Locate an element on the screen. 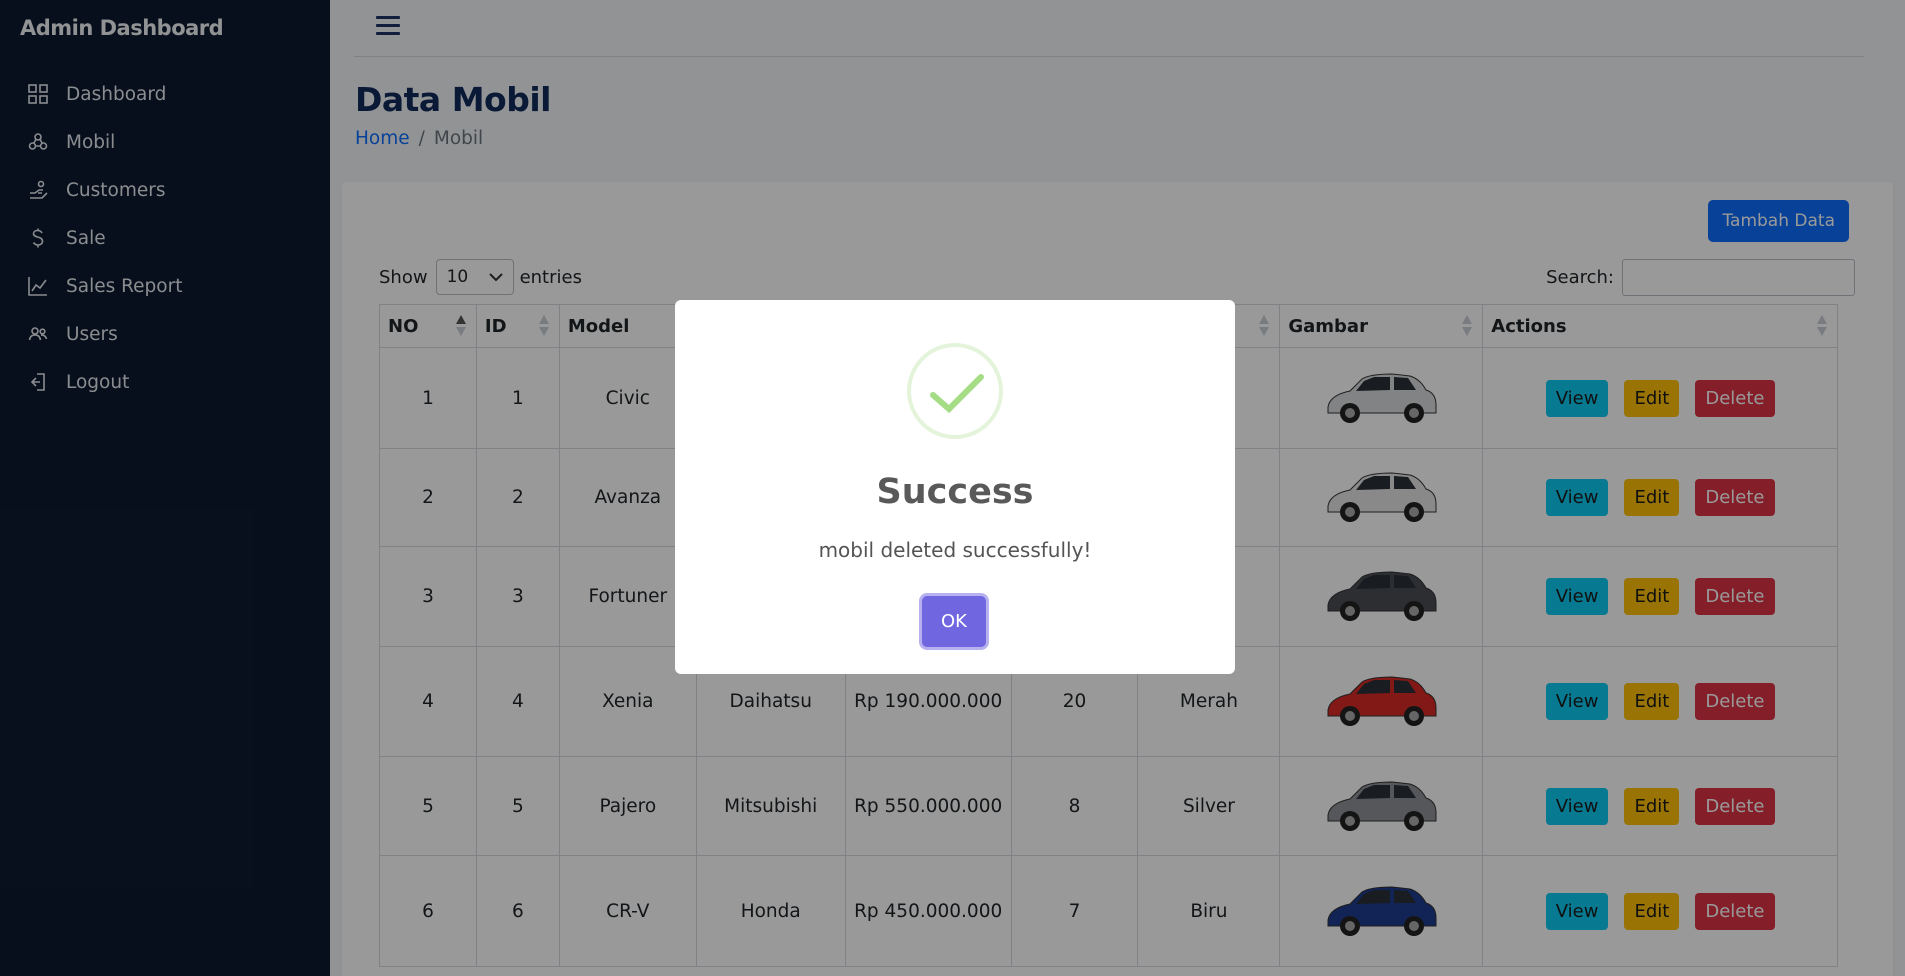 The width and height of the screenshot is (1905, 976). success-dialog: Success mobil deleted successfully! OK is located at coordinates (955, 487).